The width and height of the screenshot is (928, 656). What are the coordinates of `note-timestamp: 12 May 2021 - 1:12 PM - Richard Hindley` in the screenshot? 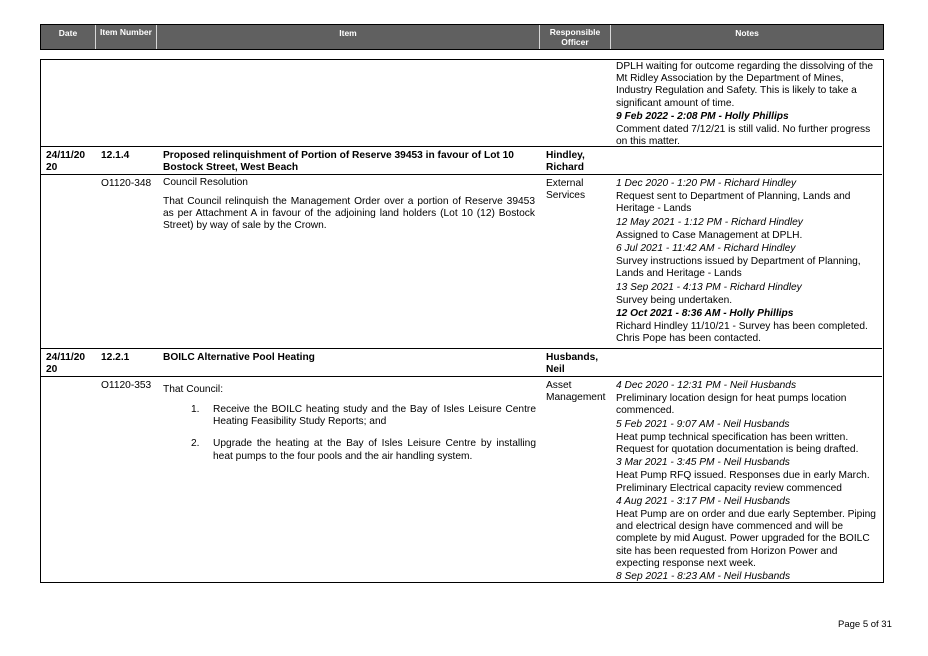 It's located at (709, 222).